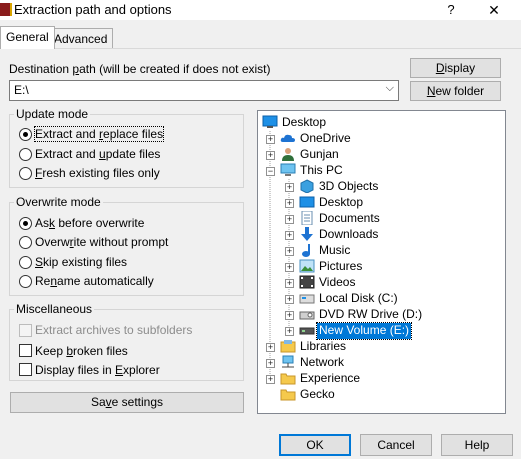 The image size is (521, 459). Describe the element at coordinates (58, 202) in the screenshot. I see `overwrite-mode-title: Overwrite mode` at that location.